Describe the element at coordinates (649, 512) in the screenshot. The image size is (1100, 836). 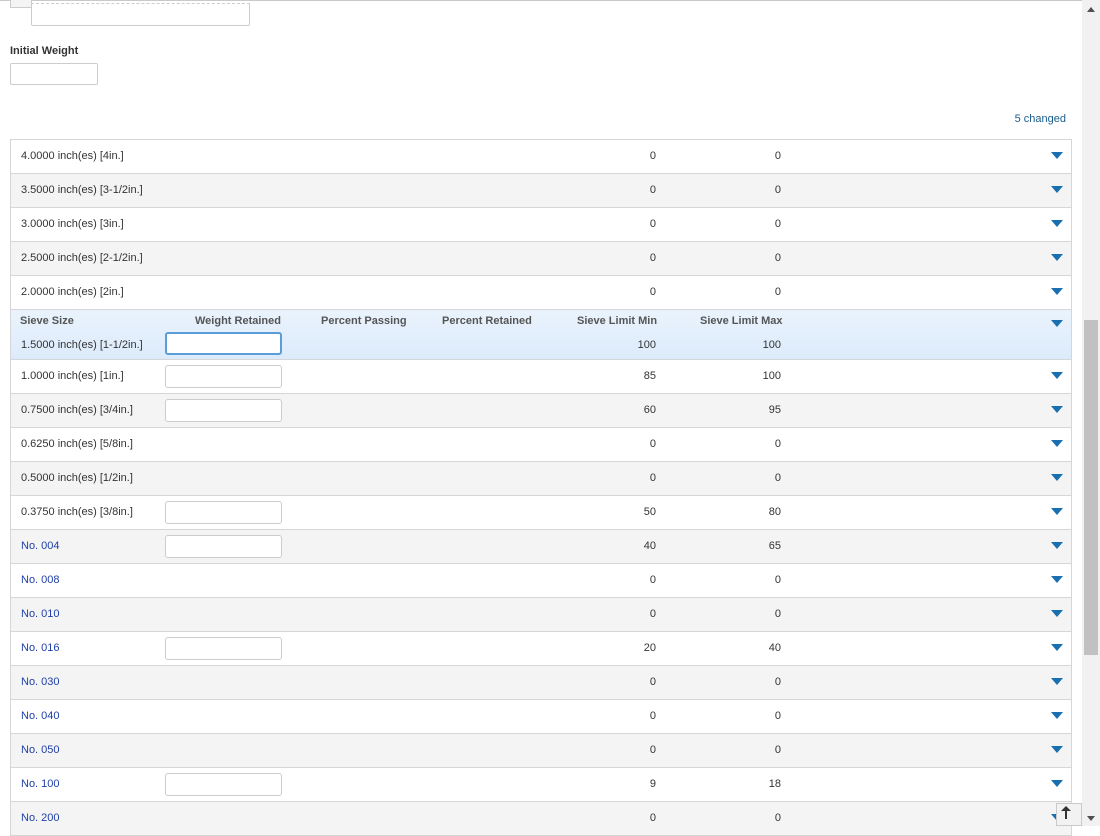
I see `sieve-limit-min-value: 50` at that location.